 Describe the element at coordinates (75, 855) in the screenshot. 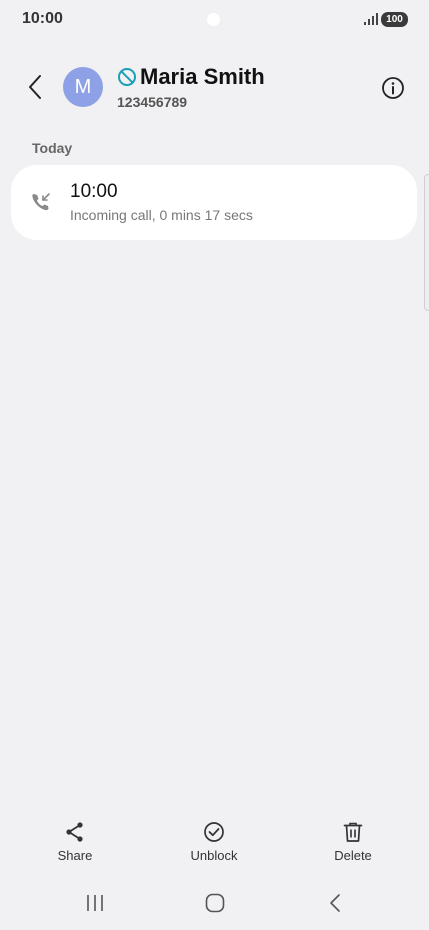

I see `share-label: Share` at that location.